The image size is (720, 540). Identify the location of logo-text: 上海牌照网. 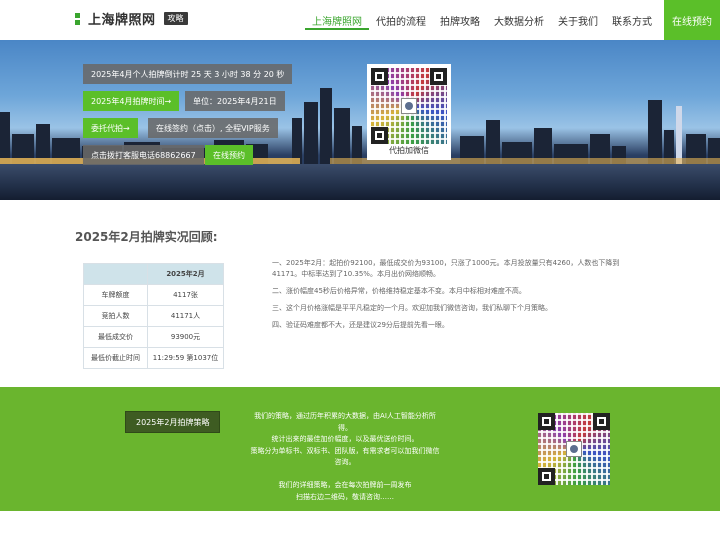
(122, 20).